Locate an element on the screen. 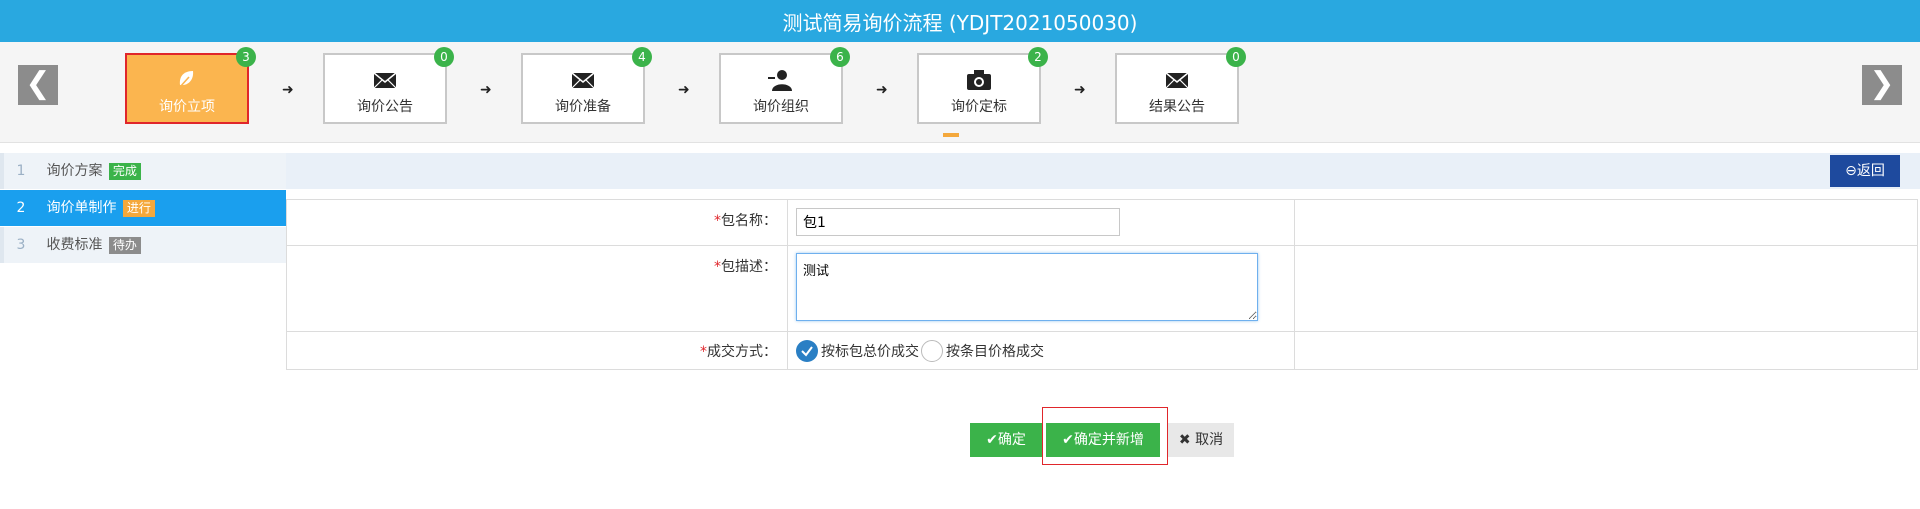  step-label: 询价定标 is located at coordinates (979, 107).